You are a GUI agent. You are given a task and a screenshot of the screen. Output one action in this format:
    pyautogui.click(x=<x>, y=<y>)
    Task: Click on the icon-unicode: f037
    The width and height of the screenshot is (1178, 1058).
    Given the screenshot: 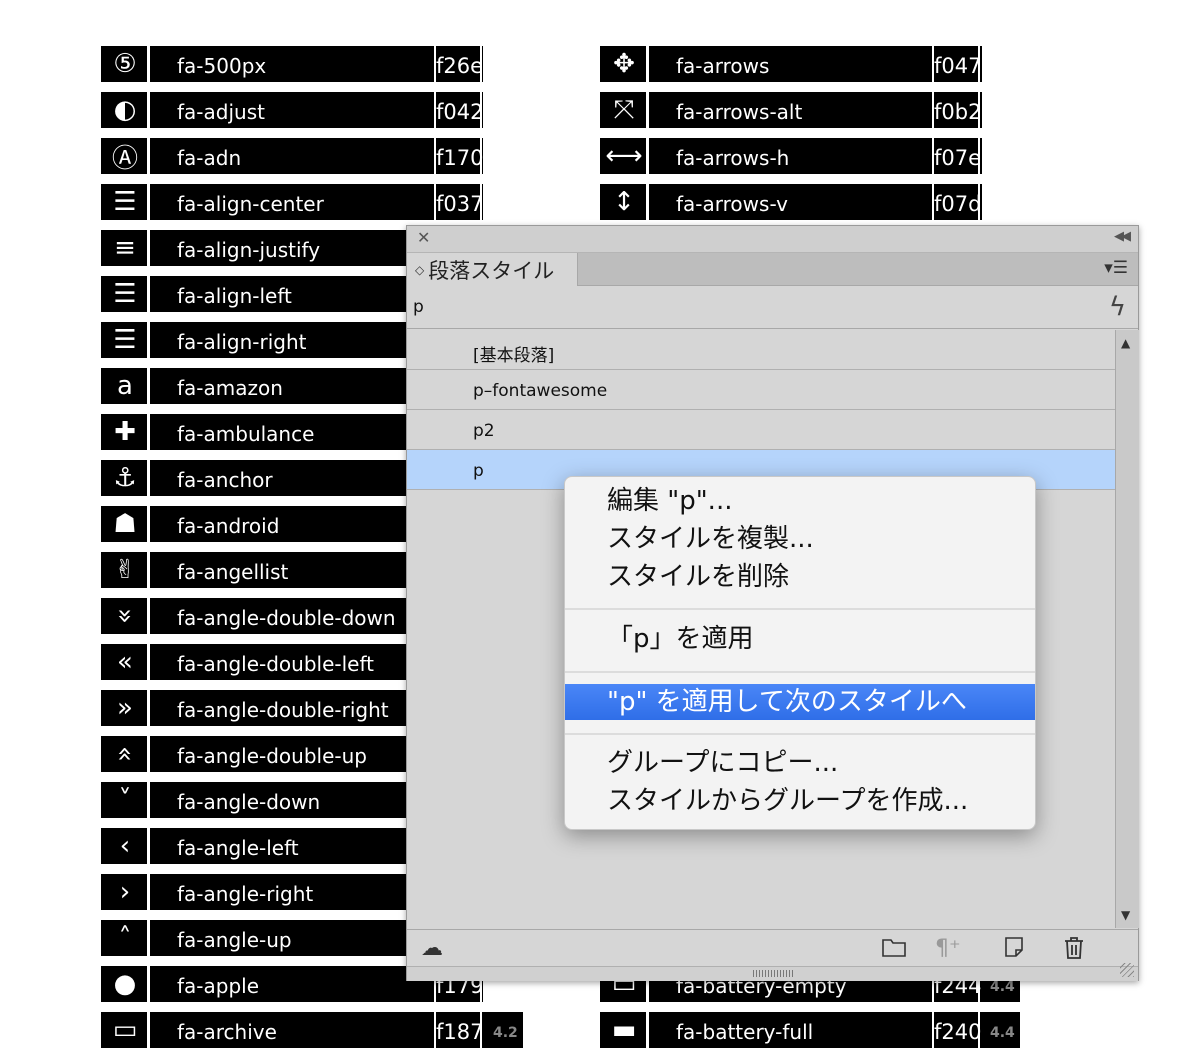 What is the action you would take?
    pyautogui.click(x=460, y=204)
    